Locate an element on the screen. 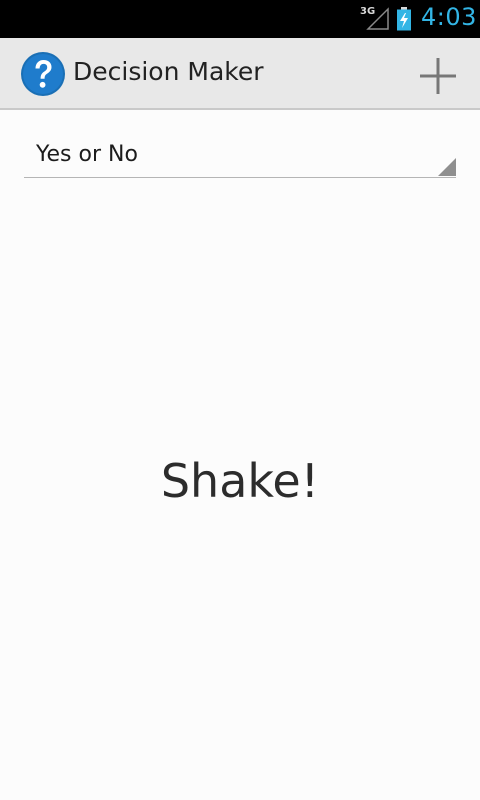 Image resolution: width=480 pixels, height=800 pixels. battery-charging-icon is located at coordinates (404, 19).